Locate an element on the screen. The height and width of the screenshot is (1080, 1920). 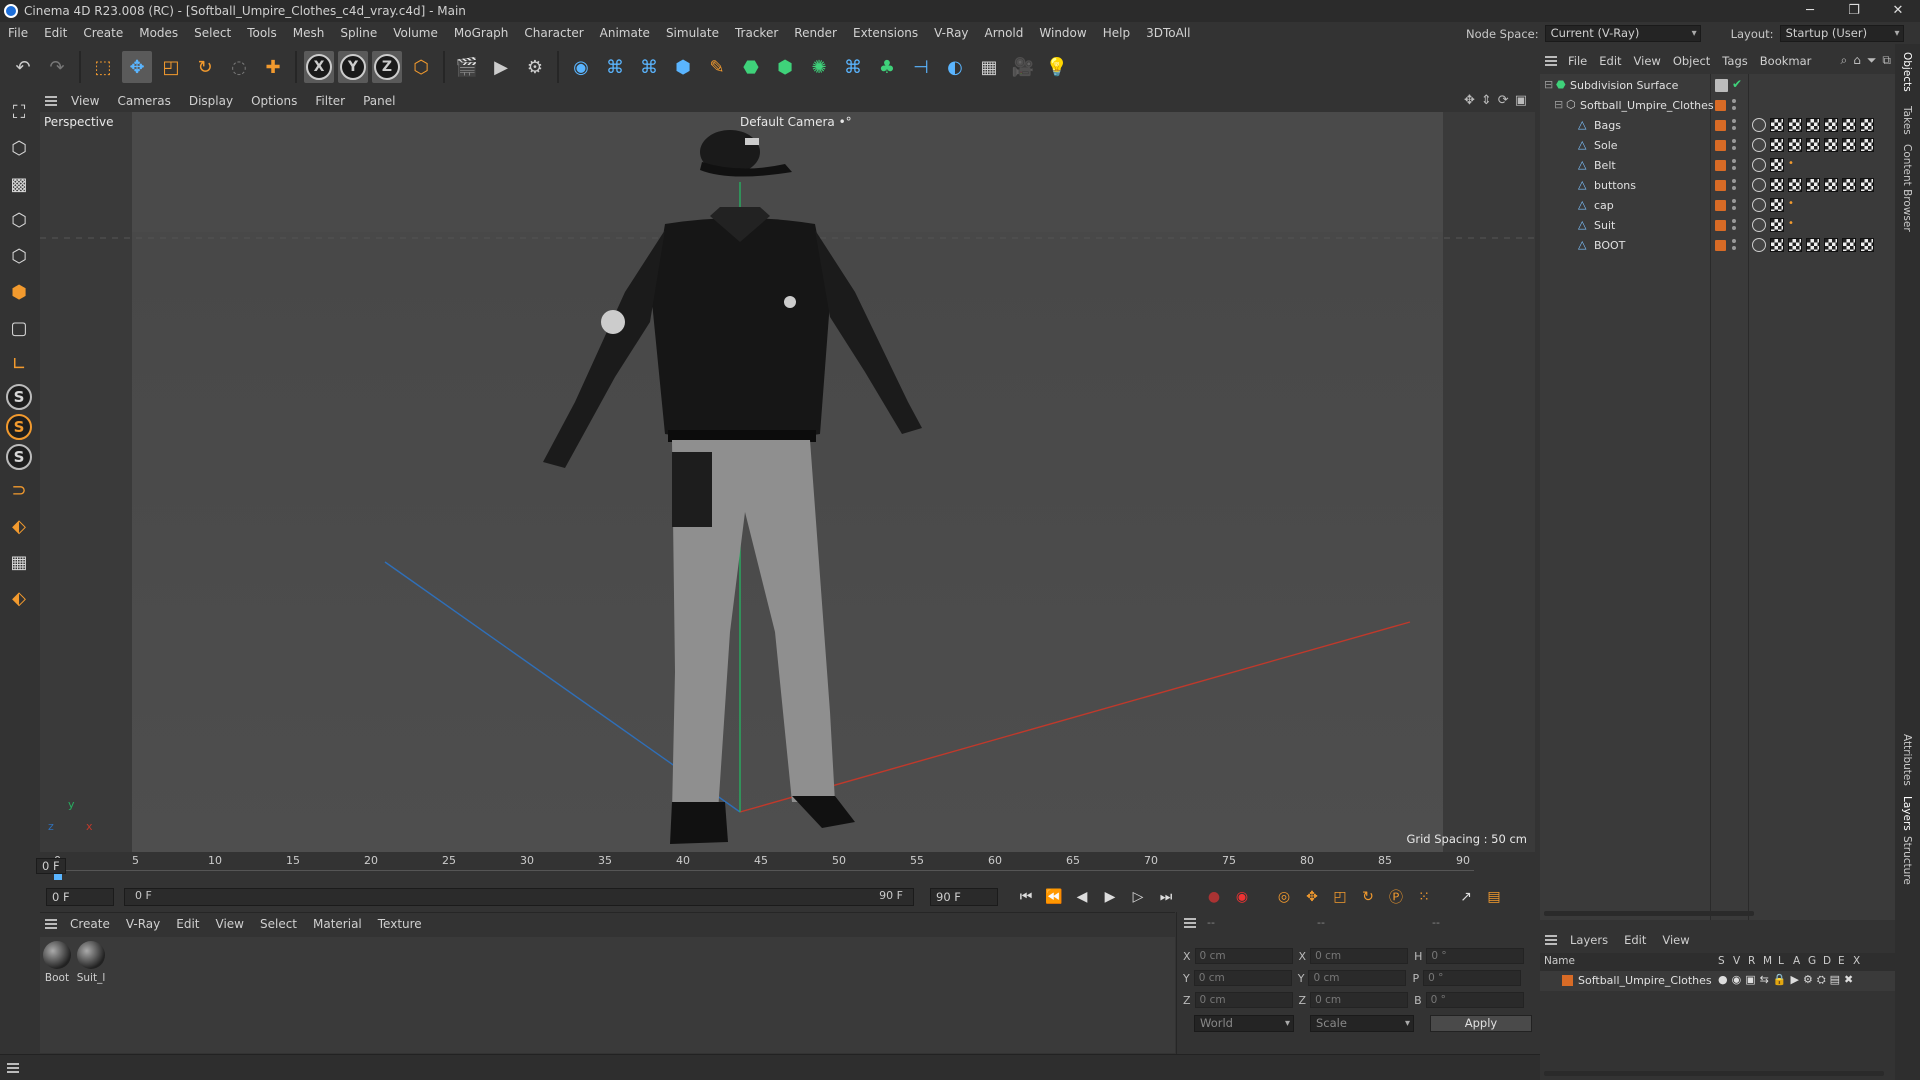
texture-mode-icon: ▩ is located at coordinates (19, 184).